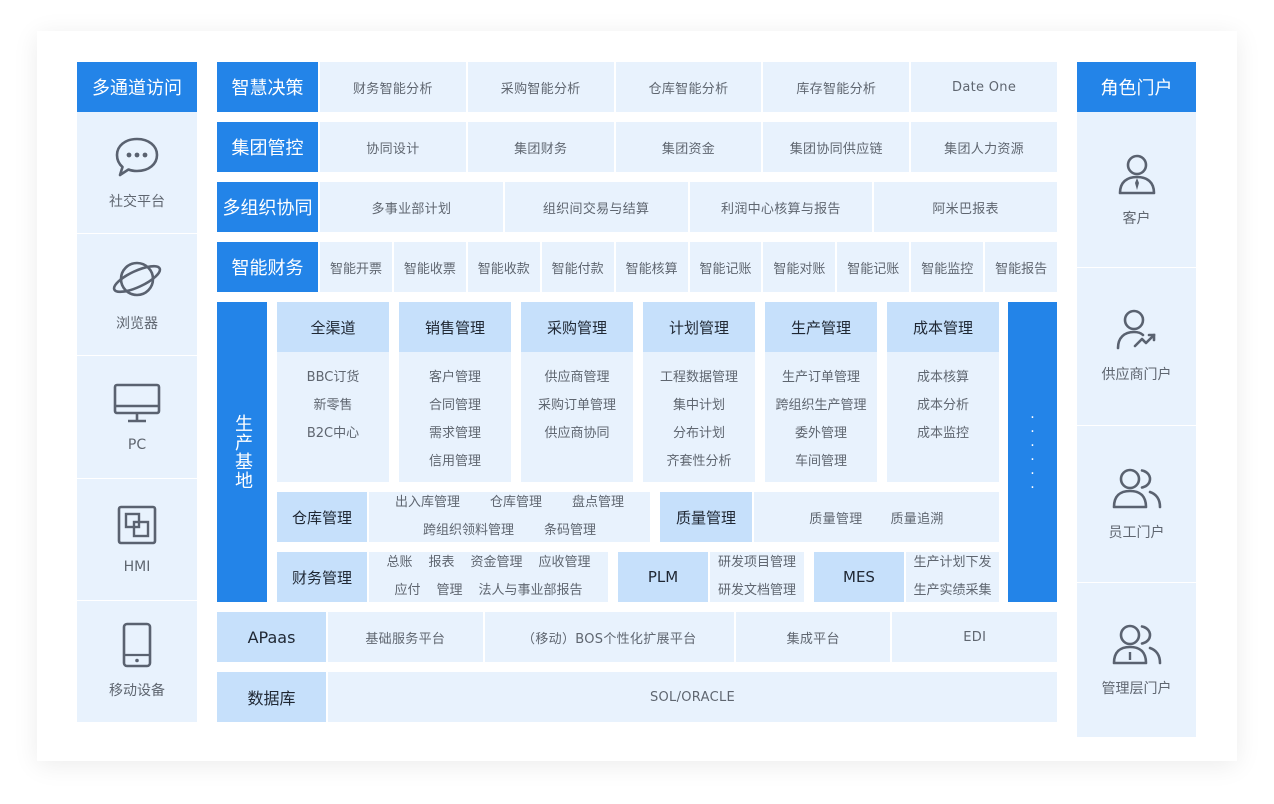 The height and width of the screenshot is (804, 1274). Describe the element at coordinates (399, 563) in the screenshot. I see `fin-item: 总账` at that location.